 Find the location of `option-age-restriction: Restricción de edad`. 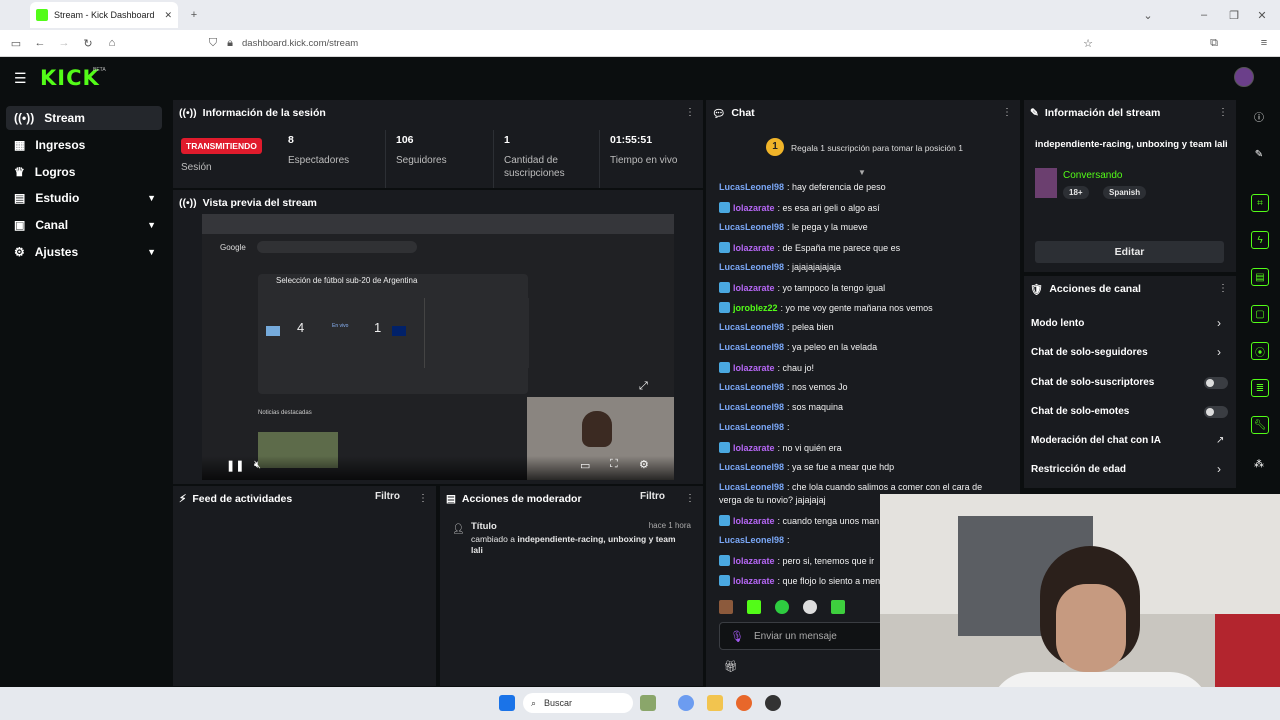

option-age-restriction: Restricción de edad is located at coordinates (1078, 469).